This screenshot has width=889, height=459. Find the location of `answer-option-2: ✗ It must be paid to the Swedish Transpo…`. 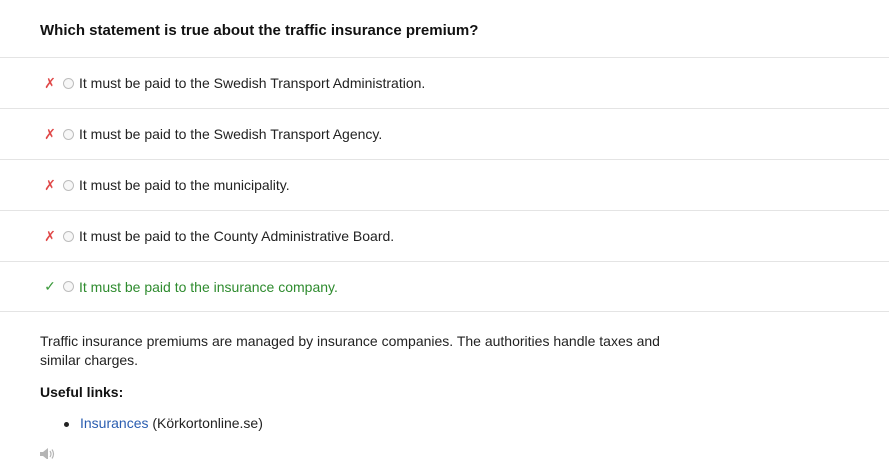

answer-option-2: ✗ It must be paid to the Swedish Transpo… is located at coordinates (444, 133).